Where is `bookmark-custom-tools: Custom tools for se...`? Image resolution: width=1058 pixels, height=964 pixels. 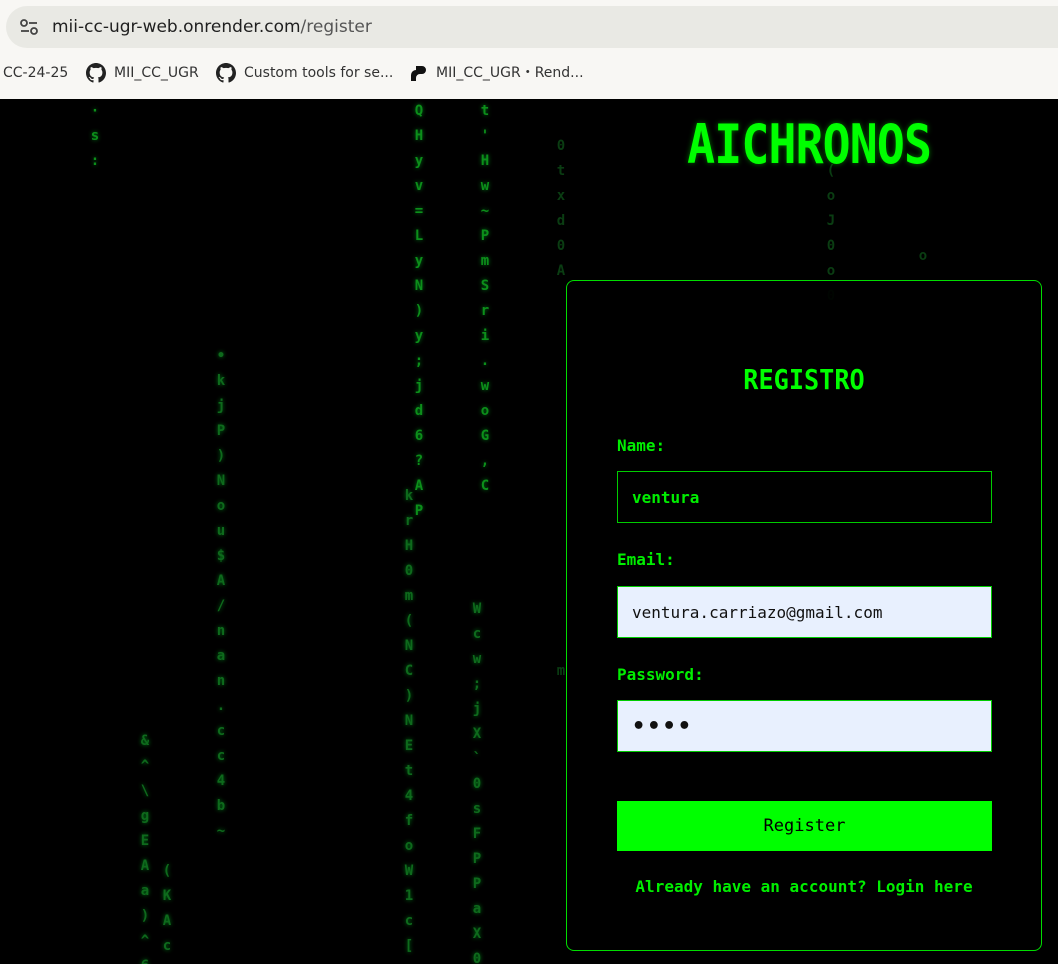 bookmark-custom-tools: Custom tools for se... is located at coordinates (304, 73).